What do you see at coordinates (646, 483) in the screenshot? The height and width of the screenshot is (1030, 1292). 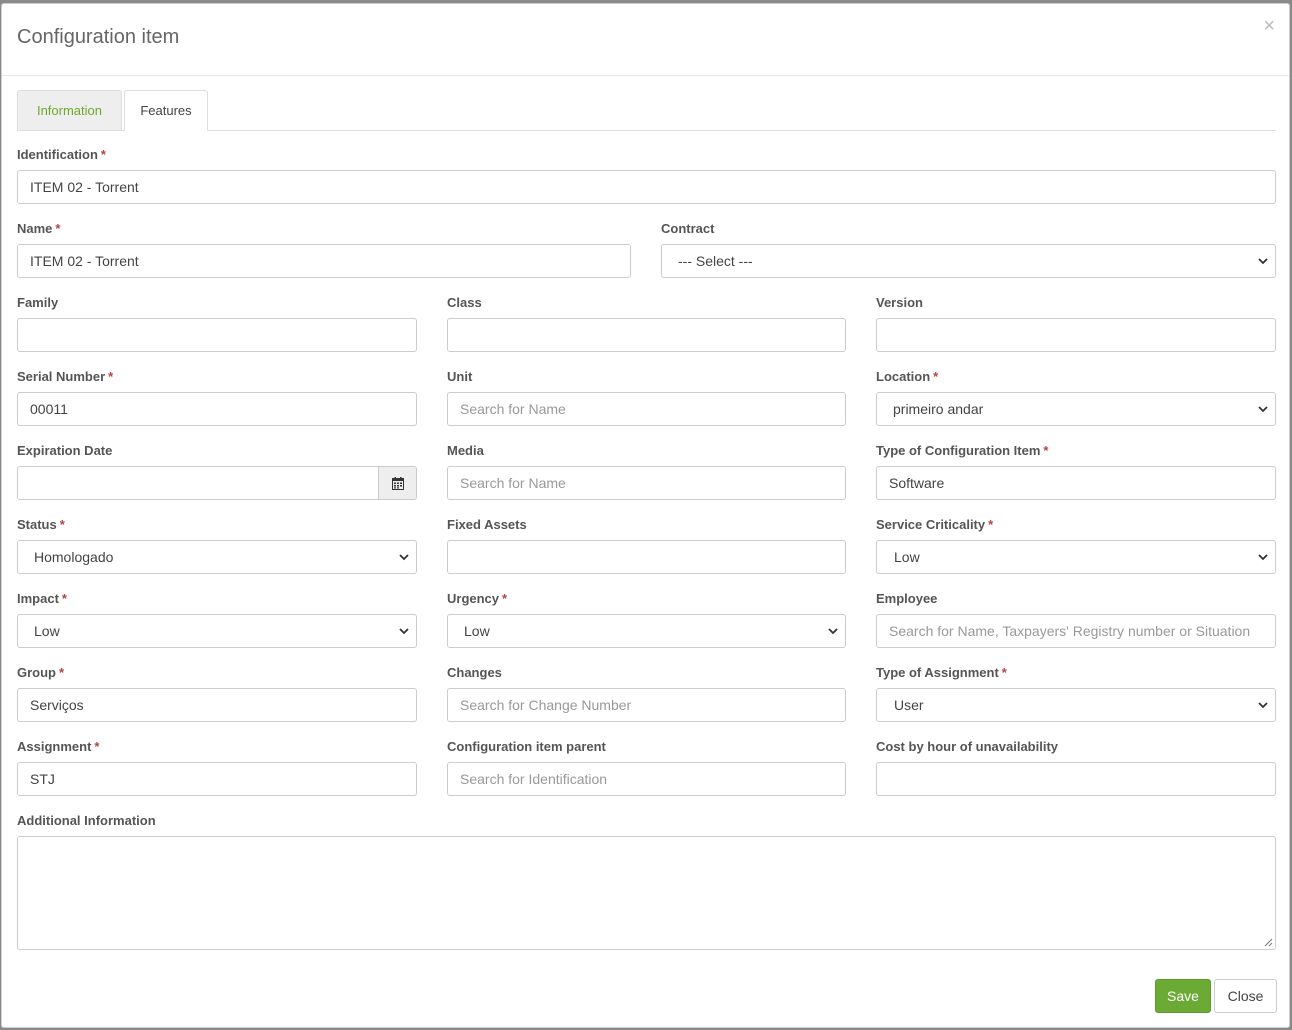 I see `media-search-input: Search for Name` at bounding box center [646, 483].